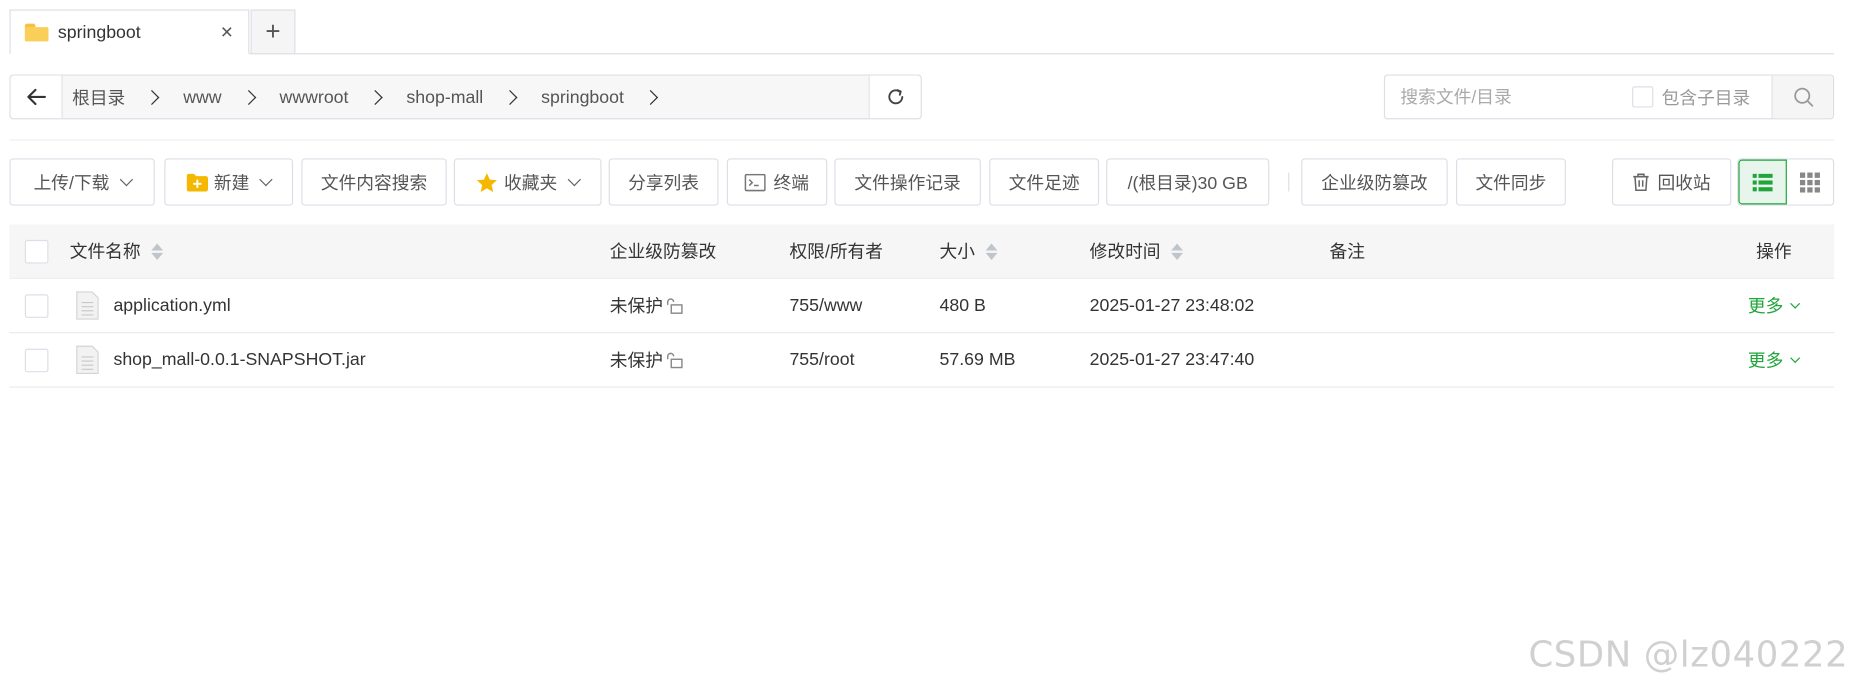 The image size is (1853, 685). I want to click on header-remark: 备注, so click(1347, 251).